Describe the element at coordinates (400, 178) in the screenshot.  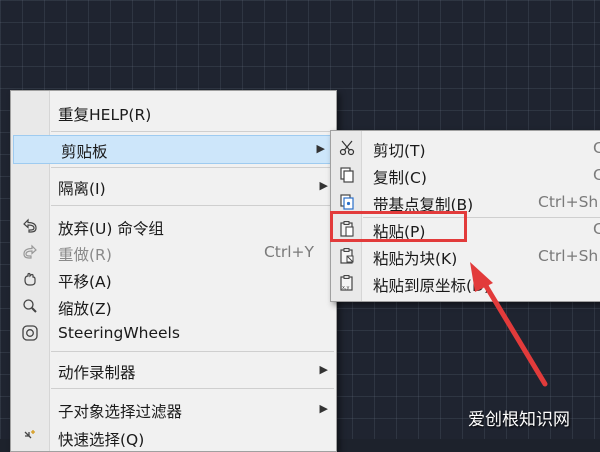
I see `menu-item-label: 复制(C)` at that location.